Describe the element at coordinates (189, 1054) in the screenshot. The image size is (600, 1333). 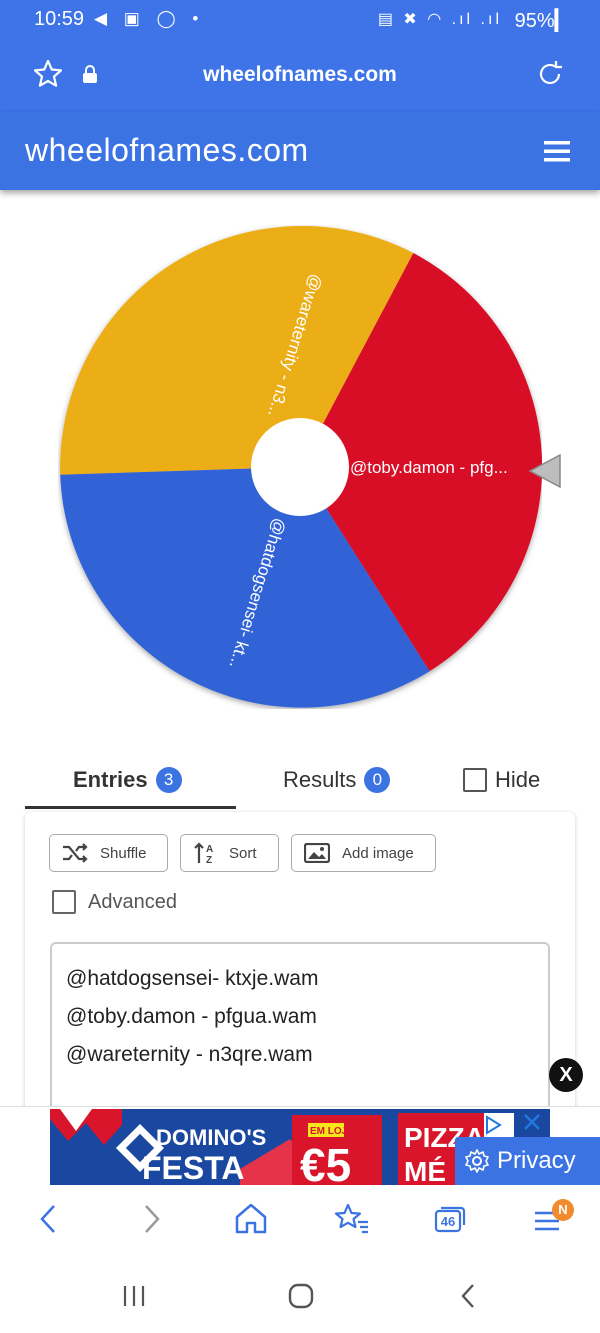
I see `entry-line: @wareternity - n3qre.wam` at that location.